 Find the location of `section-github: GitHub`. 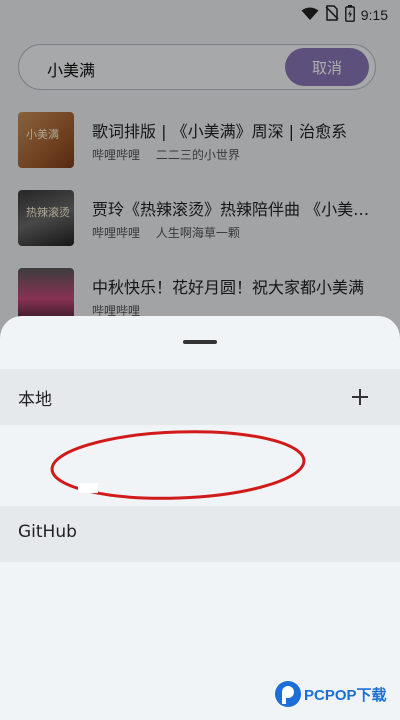

section-github: GitHub is located at coordinates (200, 534).